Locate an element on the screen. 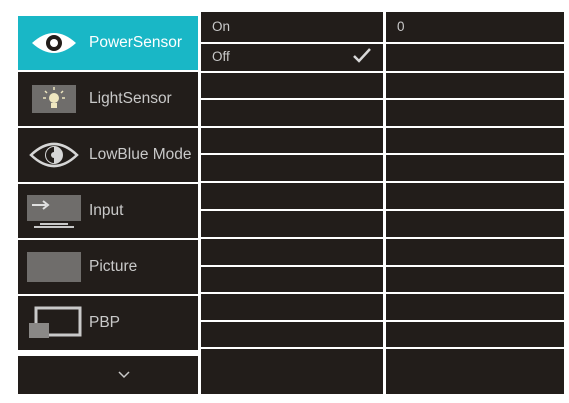 The height and width of the screenshot is (403, 569). scroll-down-area is located at coordinates (108, 375).